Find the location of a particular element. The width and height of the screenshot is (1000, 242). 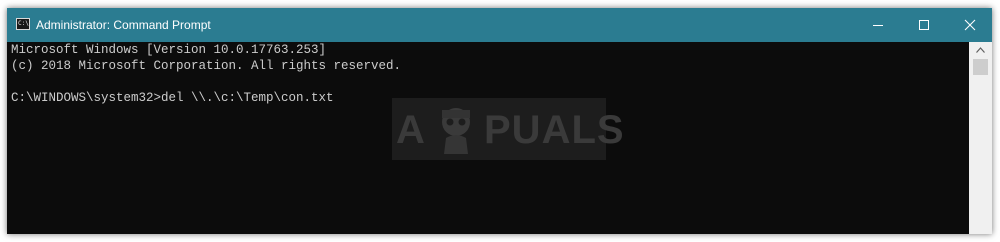

minimize-icon is located at coordinates (878, 25).